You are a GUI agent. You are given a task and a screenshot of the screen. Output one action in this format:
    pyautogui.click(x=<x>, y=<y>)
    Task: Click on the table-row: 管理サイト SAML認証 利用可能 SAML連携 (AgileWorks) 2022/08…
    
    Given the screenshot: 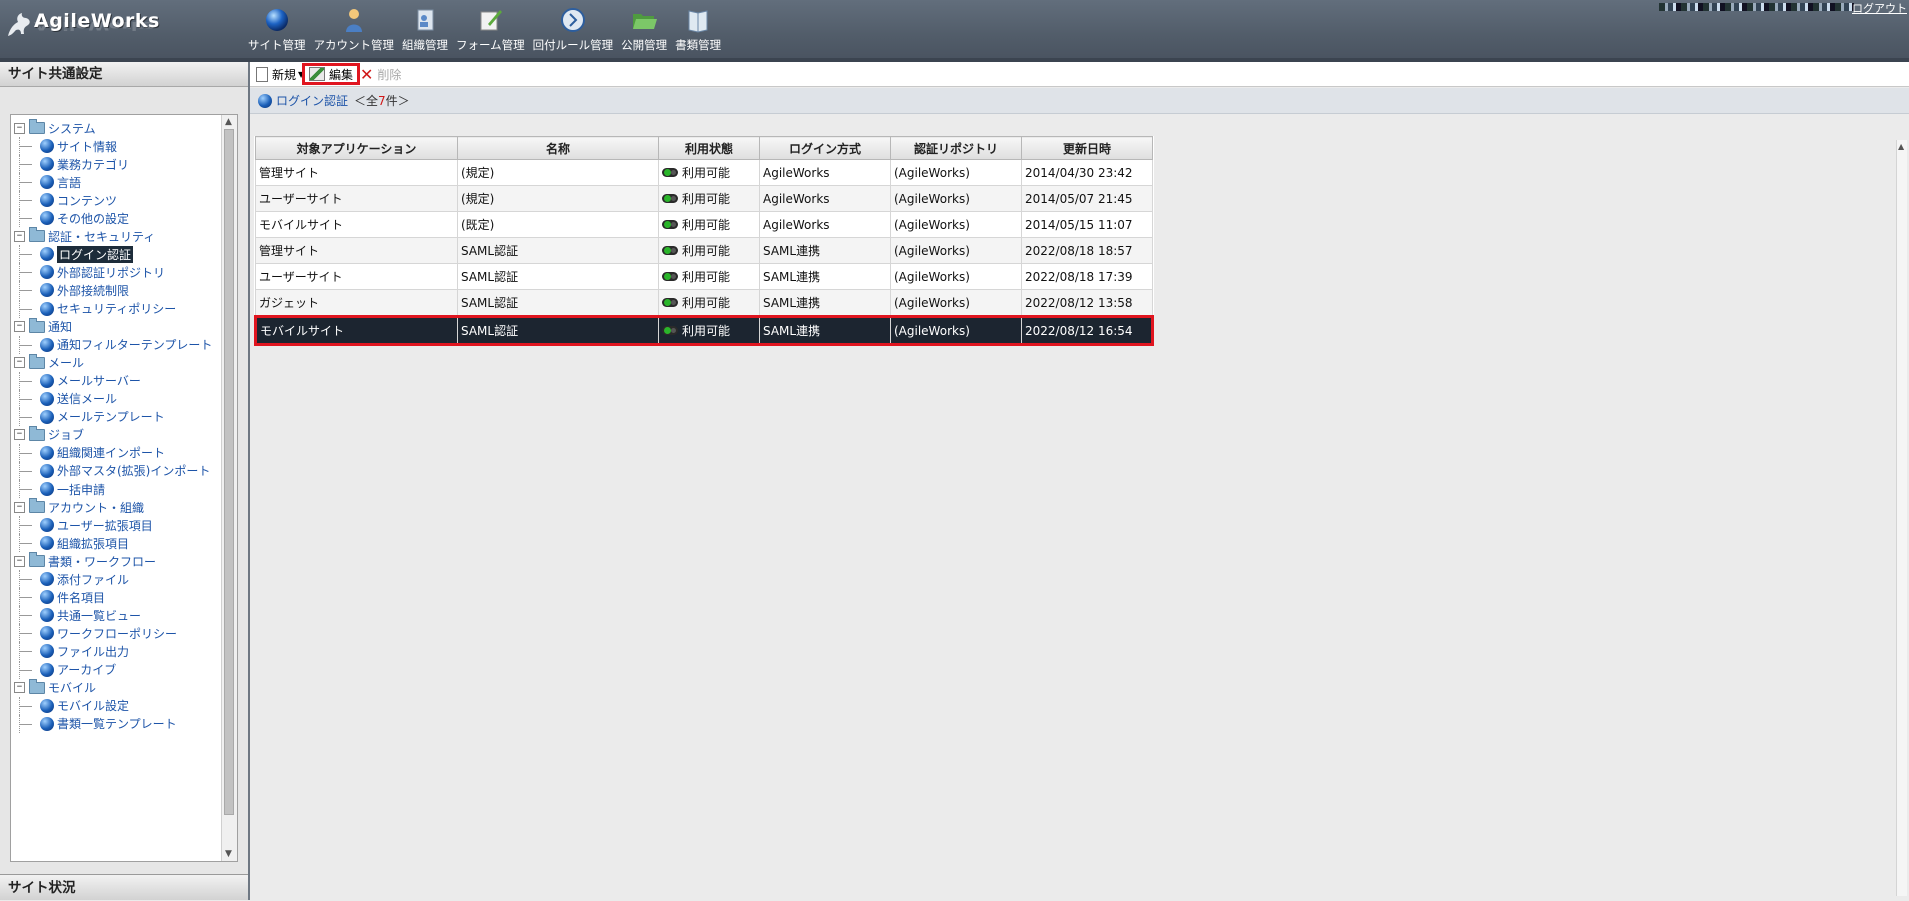 What is the action you would take?
    pyautogui.click(x=704, y=250)
    